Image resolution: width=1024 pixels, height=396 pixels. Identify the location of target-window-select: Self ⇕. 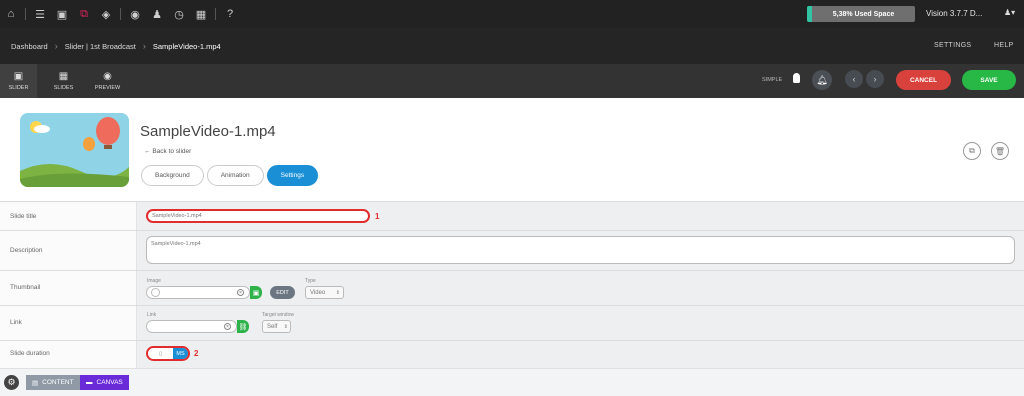
(276, 326).